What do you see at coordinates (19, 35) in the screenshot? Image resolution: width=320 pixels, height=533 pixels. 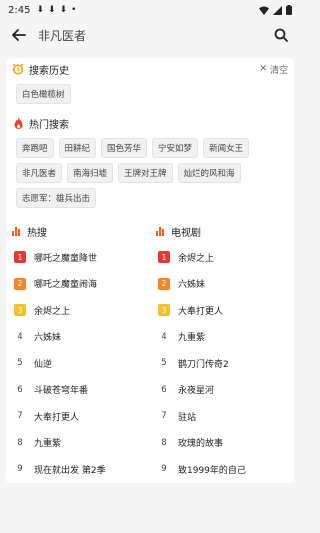 I see `back-arrow-icon` at bounding box center [19, 35].